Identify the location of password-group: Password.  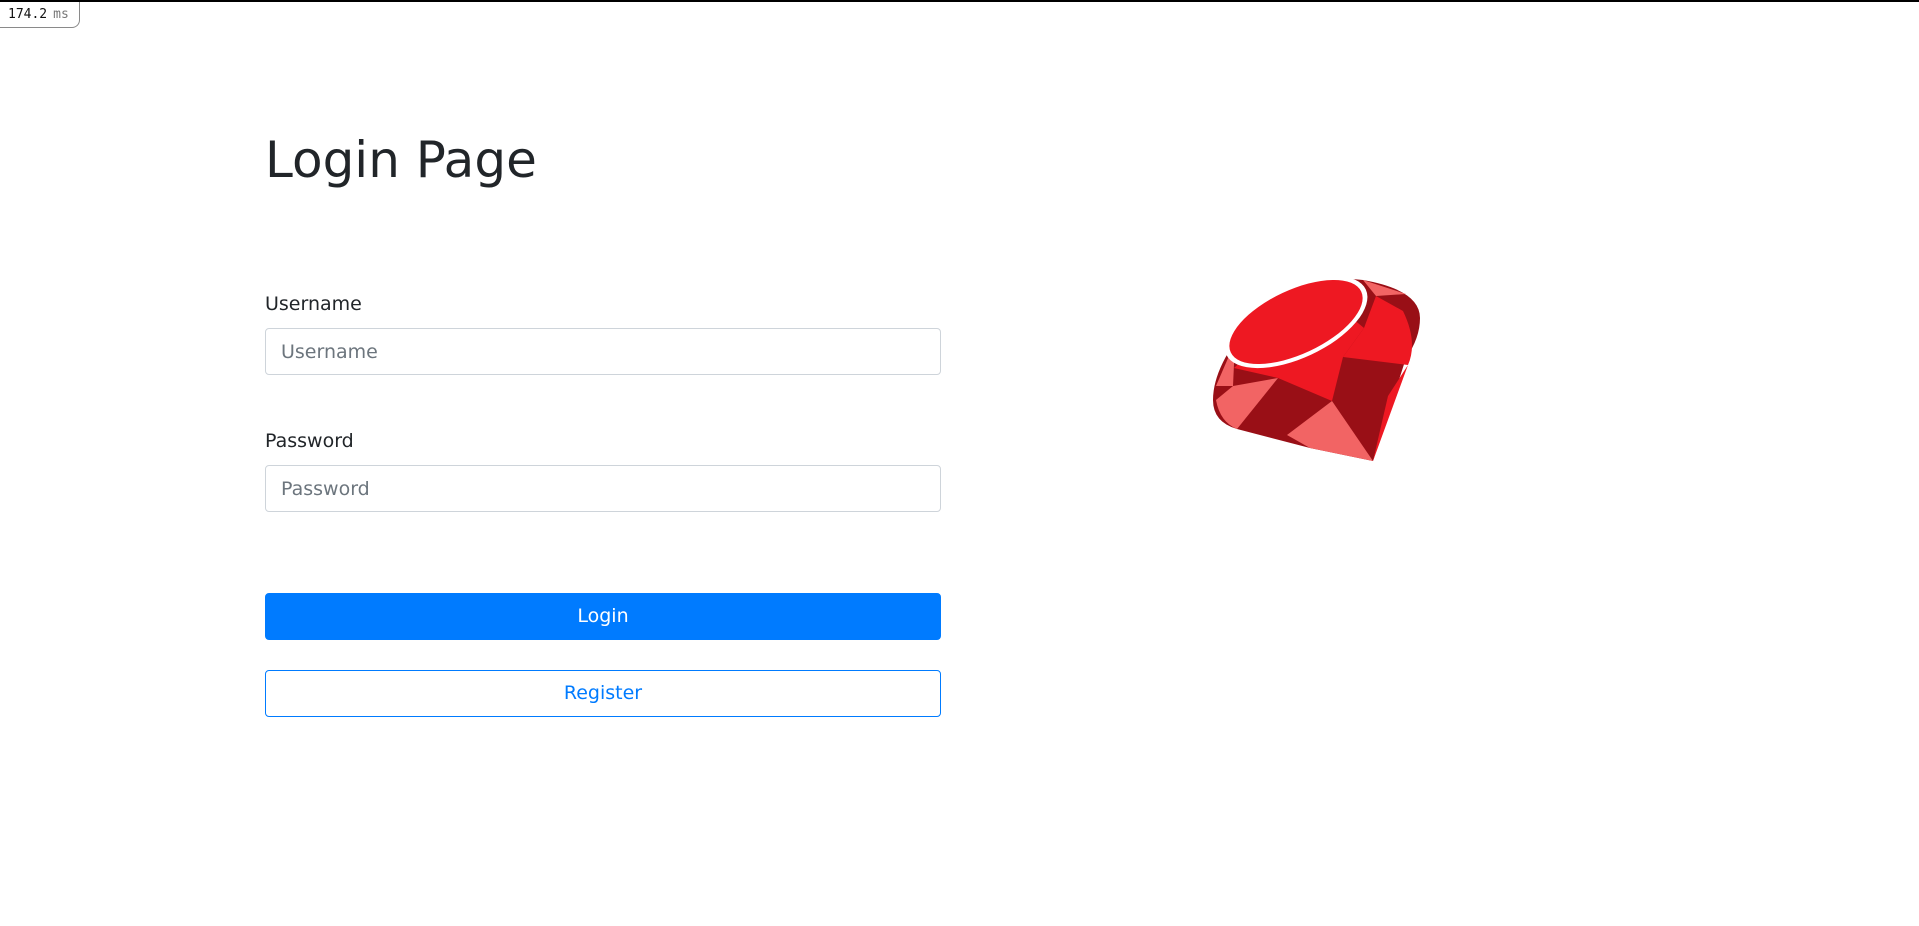
(603, 469).